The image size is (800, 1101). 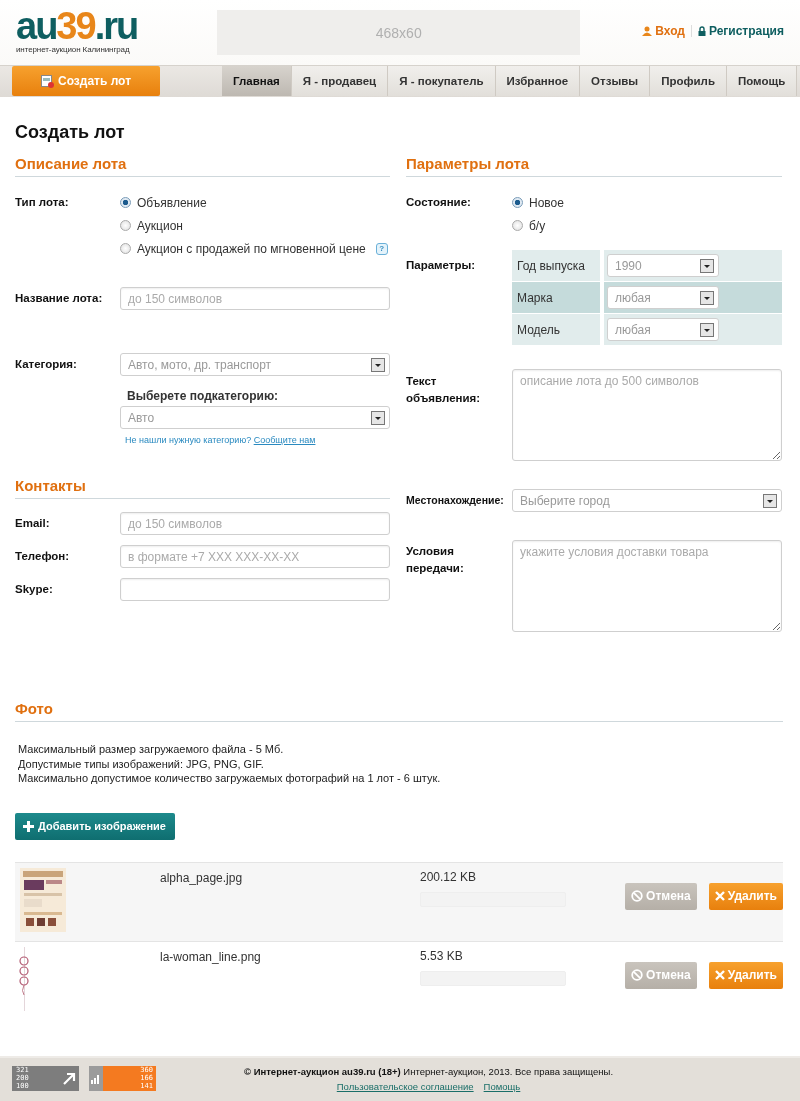 I want to click on table-cell-text: Модель, so click(x=539, y=330).